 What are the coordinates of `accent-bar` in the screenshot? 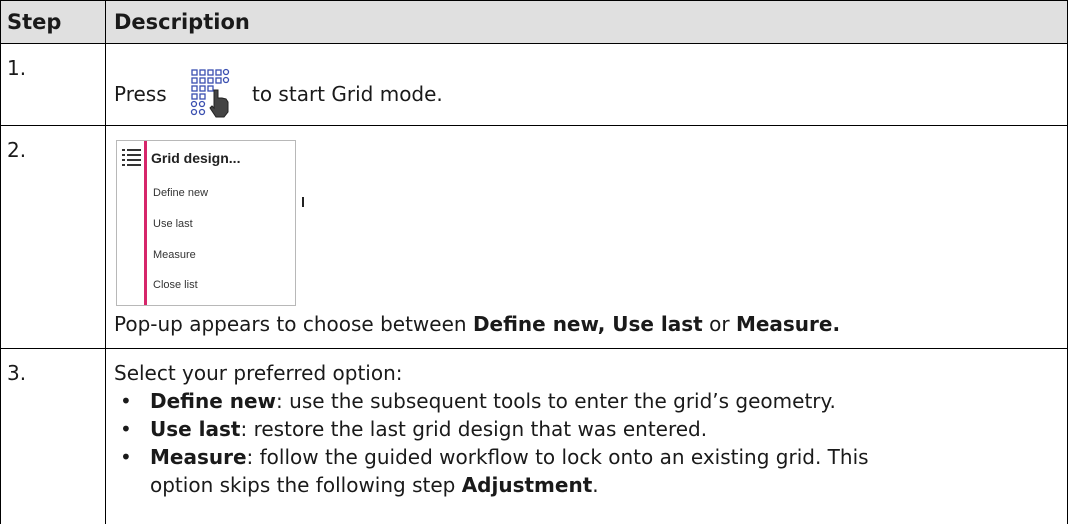 It's located at (145, 223).